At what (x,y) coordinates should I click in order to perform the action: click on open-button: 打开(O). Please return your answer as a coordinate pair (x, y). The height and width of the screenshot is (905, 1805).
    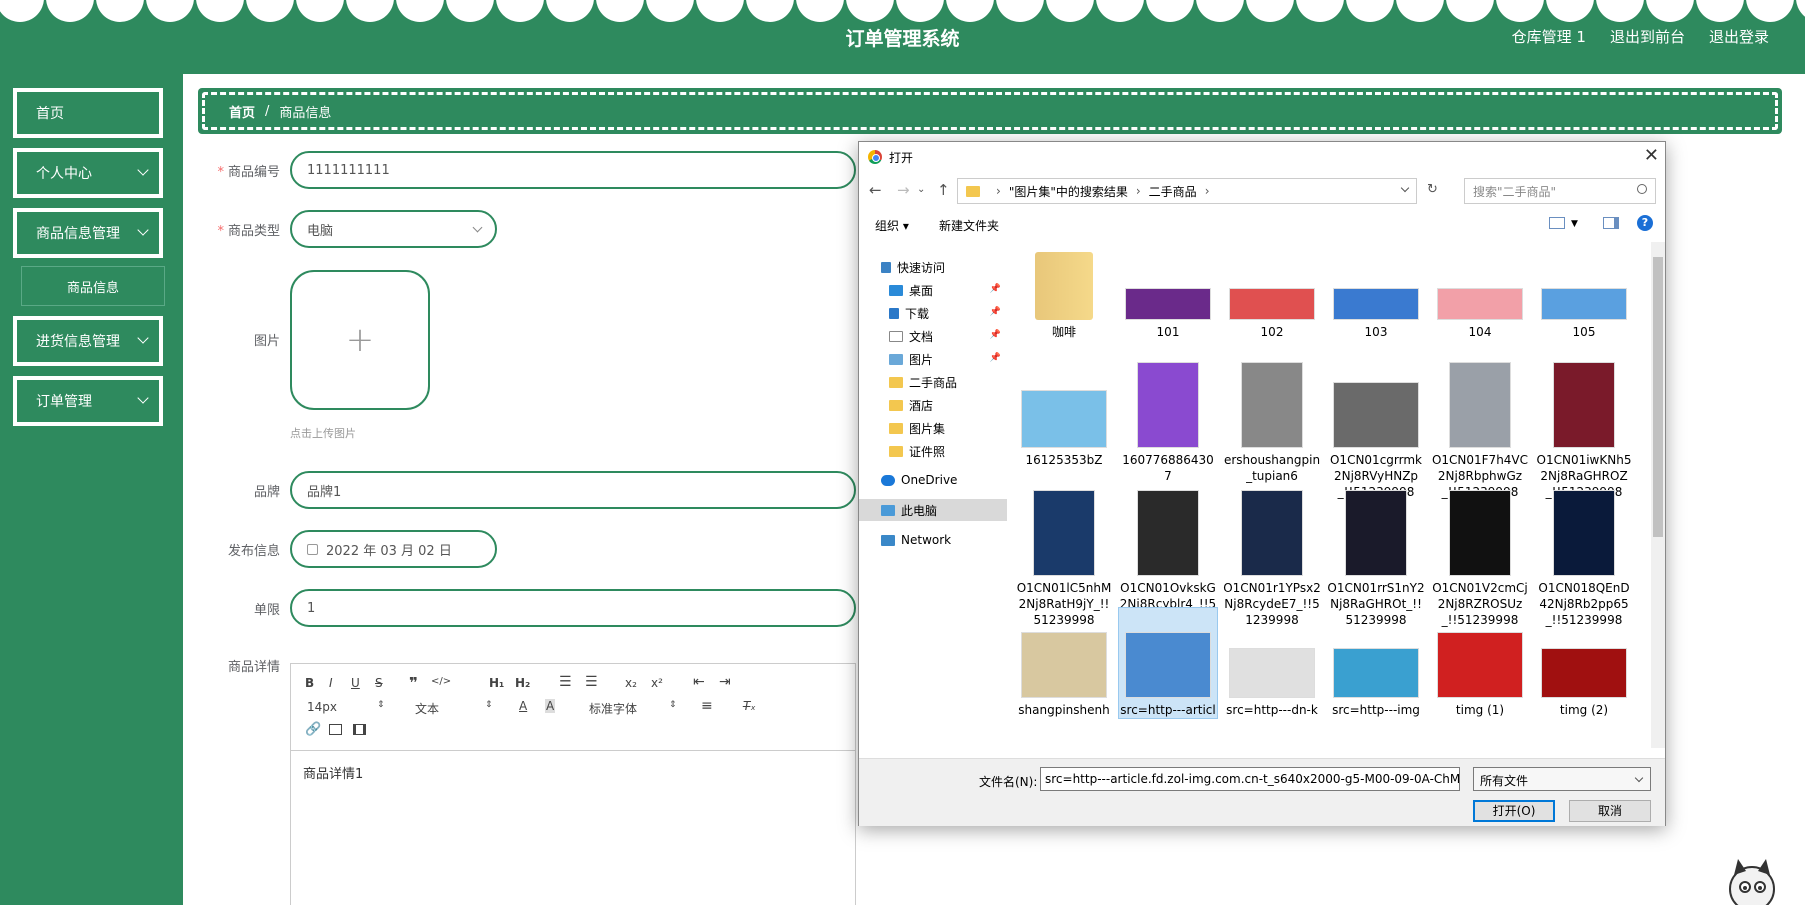
    Looking at the image, I should click on (1514, 811).